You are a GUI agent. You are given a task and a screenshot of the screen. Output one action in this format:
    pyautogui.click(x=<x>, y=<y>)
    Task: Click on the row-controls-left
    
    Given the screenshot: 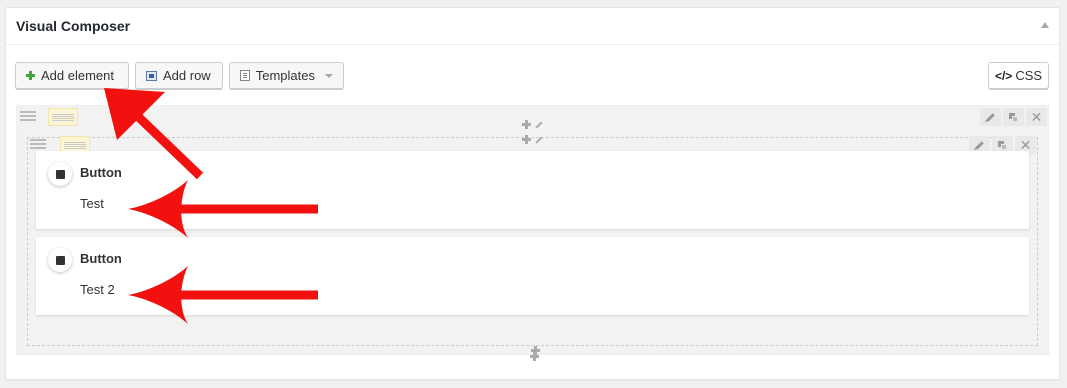 What is the action you would take?
    pyautogui.click(x=48, y=117)
    